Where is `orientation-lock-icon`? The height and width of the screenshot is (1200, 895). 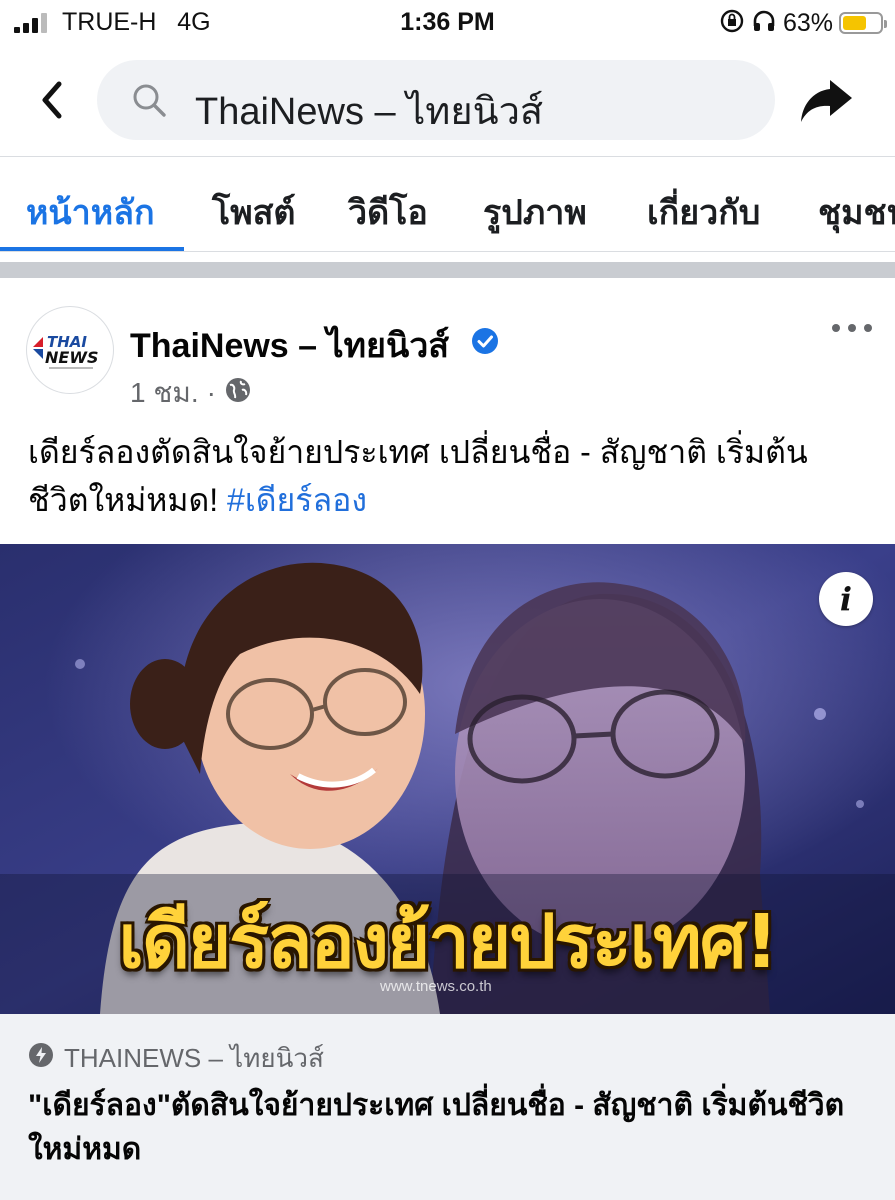
orientation-lock-icon is located at coordinates (732, 23).